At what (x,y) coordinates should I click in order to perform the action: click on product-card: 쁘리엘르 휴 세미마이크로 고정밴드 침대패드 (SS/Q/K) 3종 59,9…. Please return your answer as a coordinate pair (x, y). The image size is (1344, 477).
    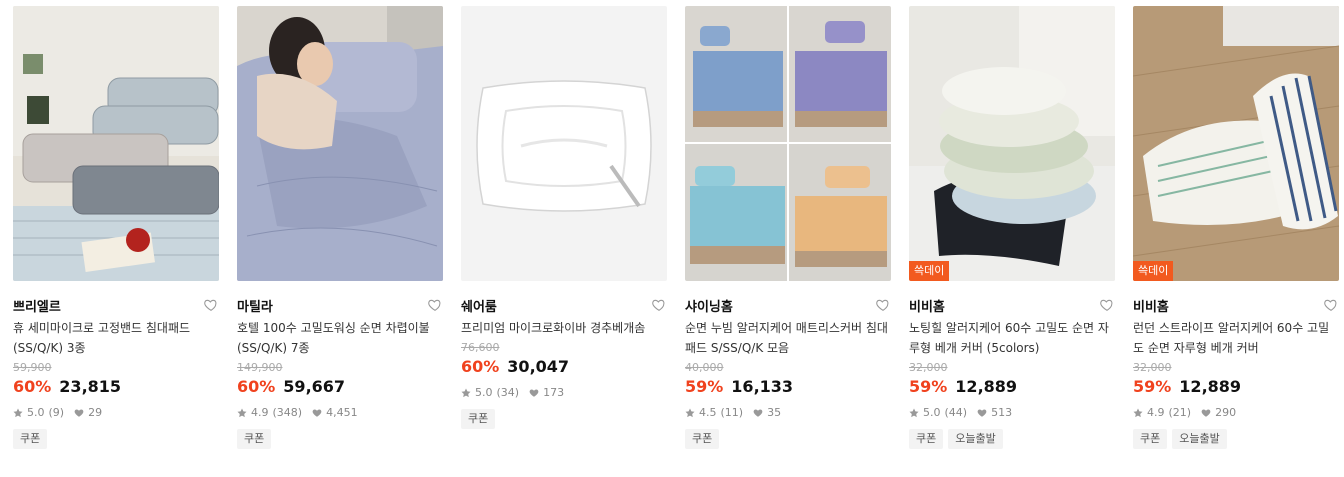
    Looking at the image, I should click on (116, 227).